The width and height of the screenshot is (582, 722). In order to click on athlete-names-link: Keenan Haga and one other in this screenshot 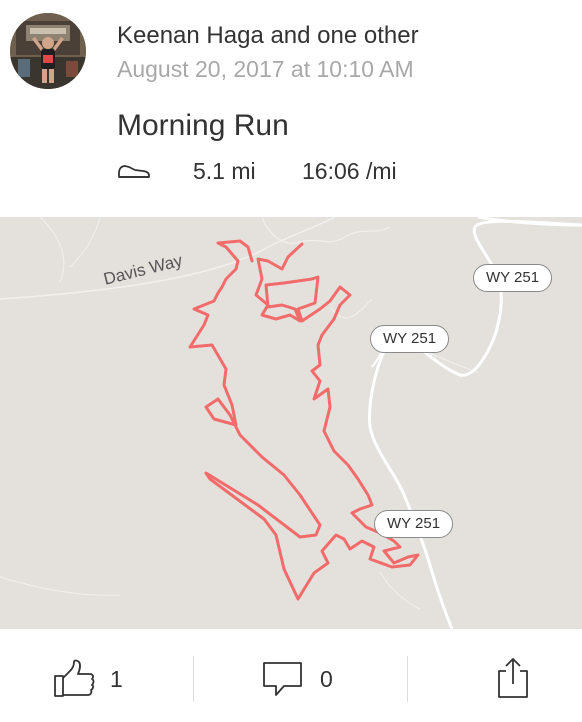, I will do `click(268, 36)`.